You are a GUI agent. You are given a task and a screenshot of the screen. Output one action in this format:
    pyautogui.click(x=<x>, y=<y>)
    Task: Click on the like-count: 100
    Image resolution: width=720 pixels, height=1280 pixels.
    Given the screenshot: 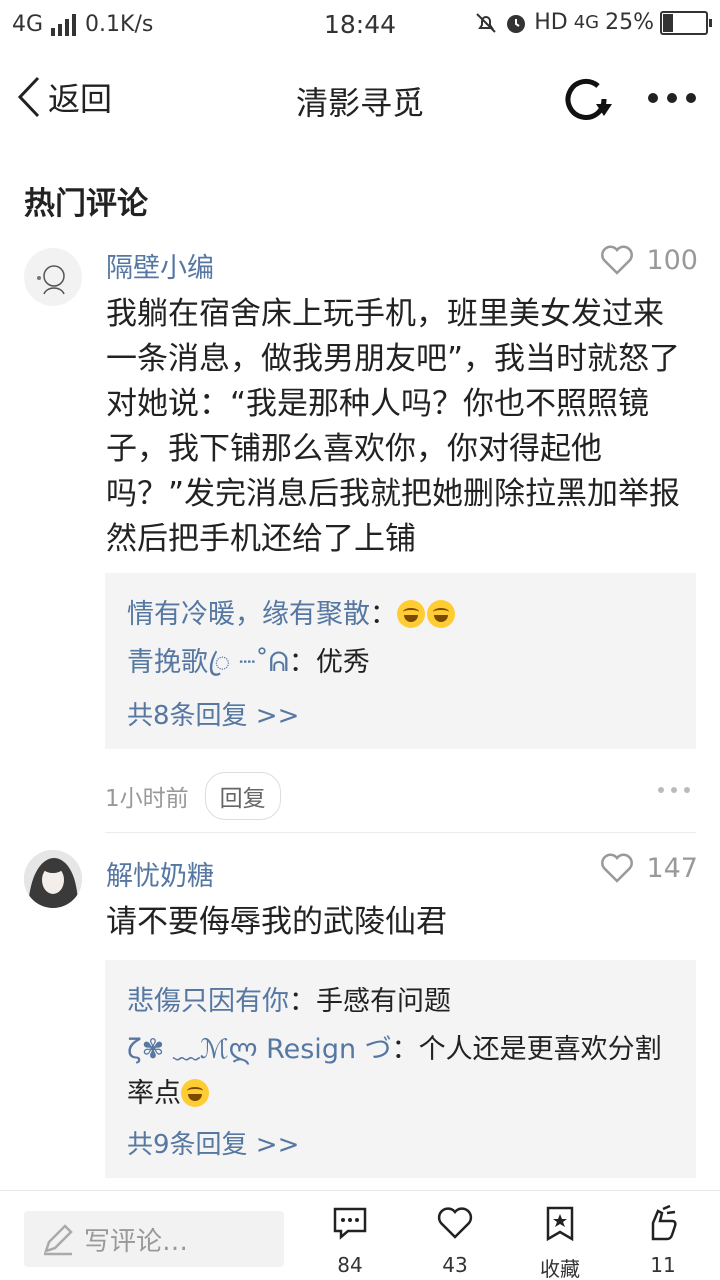 What is the action you would take?
    pyautogui.click(x=672, y=260)
    